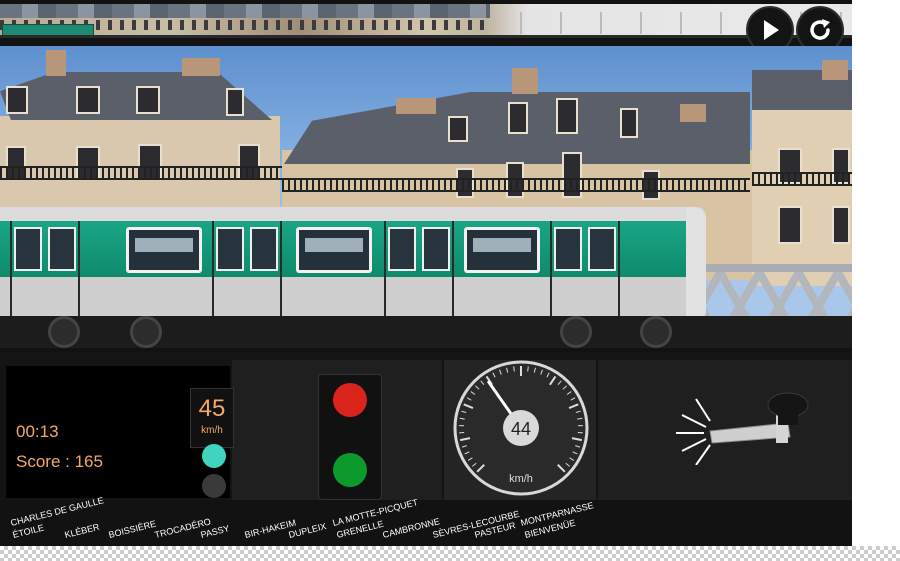 The width and height of the screenshot is (900, 561). I want to click on train-roof, so click(353, 214).